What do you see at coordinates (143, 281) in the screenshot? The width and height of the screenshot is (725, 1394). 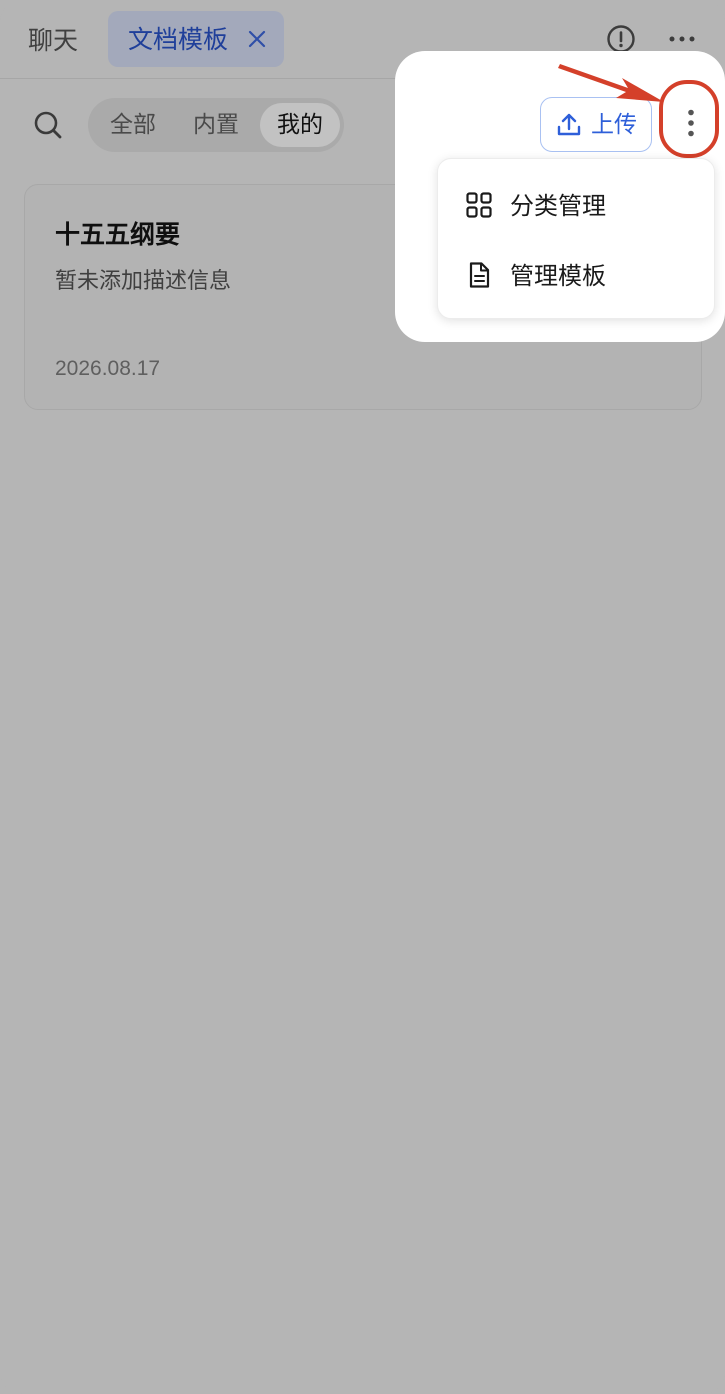 I see `template-description: 暂未添加描述信息` at bounding box center [143, 281].